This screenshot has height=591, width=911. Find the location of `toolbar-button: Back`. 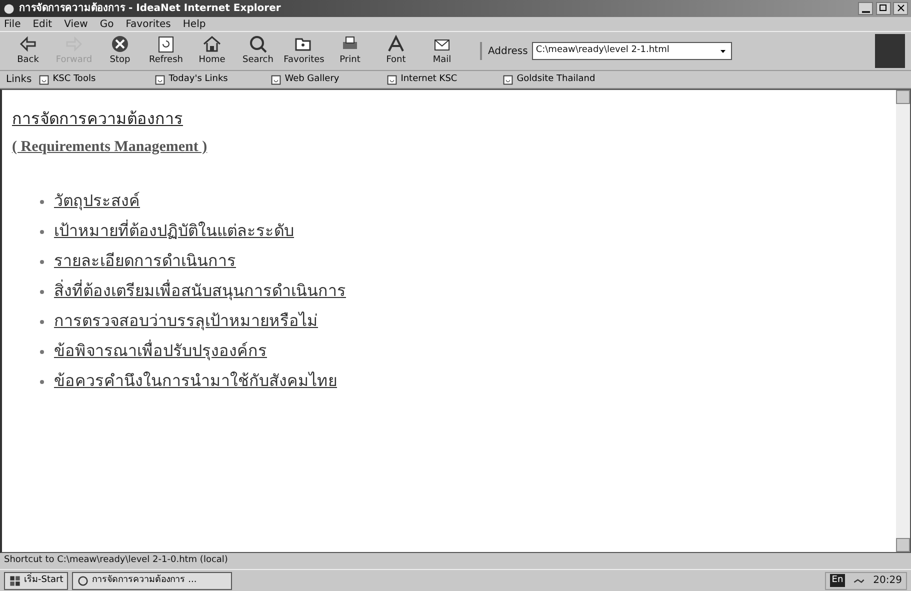

toolbar-button: Back is located at coordinates (28, 51).